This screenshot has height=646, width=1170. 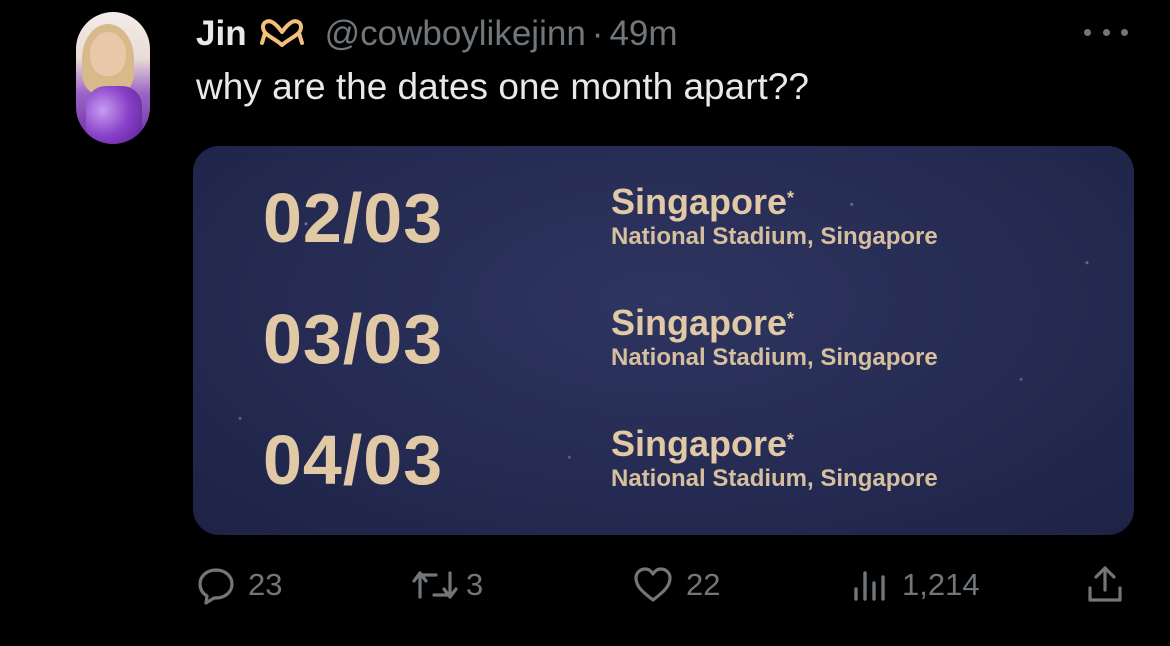 What do you see at coordinates (653, 584) in the screenshot?
I see `heart-icon` at bounding box center [653, 584].